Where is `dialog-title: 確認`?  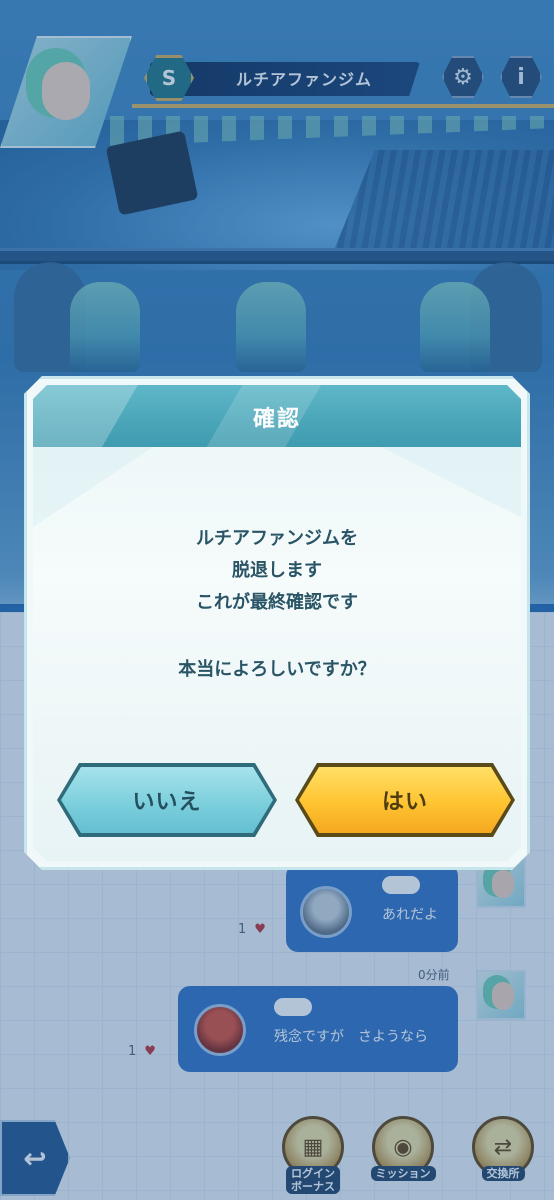 dialog-title: 確認 is located at coordinates (276, 419).